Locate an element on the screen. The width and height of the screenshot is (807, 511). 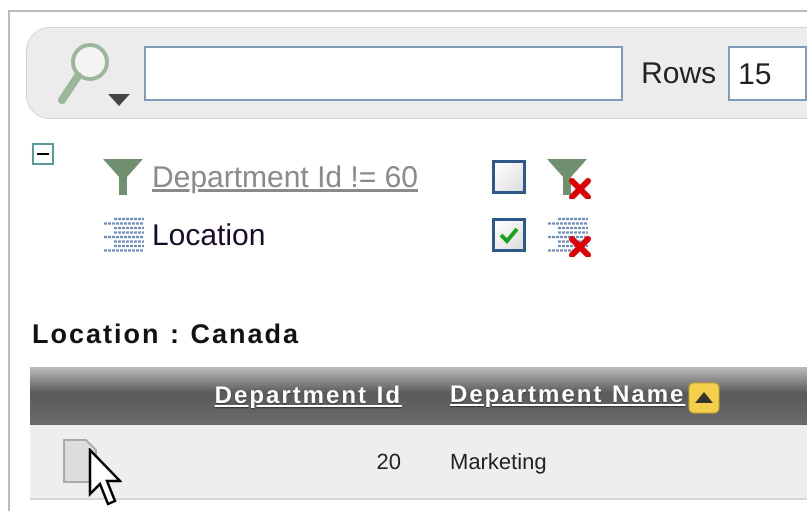
rows-select: 15 is located at coordinates (767, 73).